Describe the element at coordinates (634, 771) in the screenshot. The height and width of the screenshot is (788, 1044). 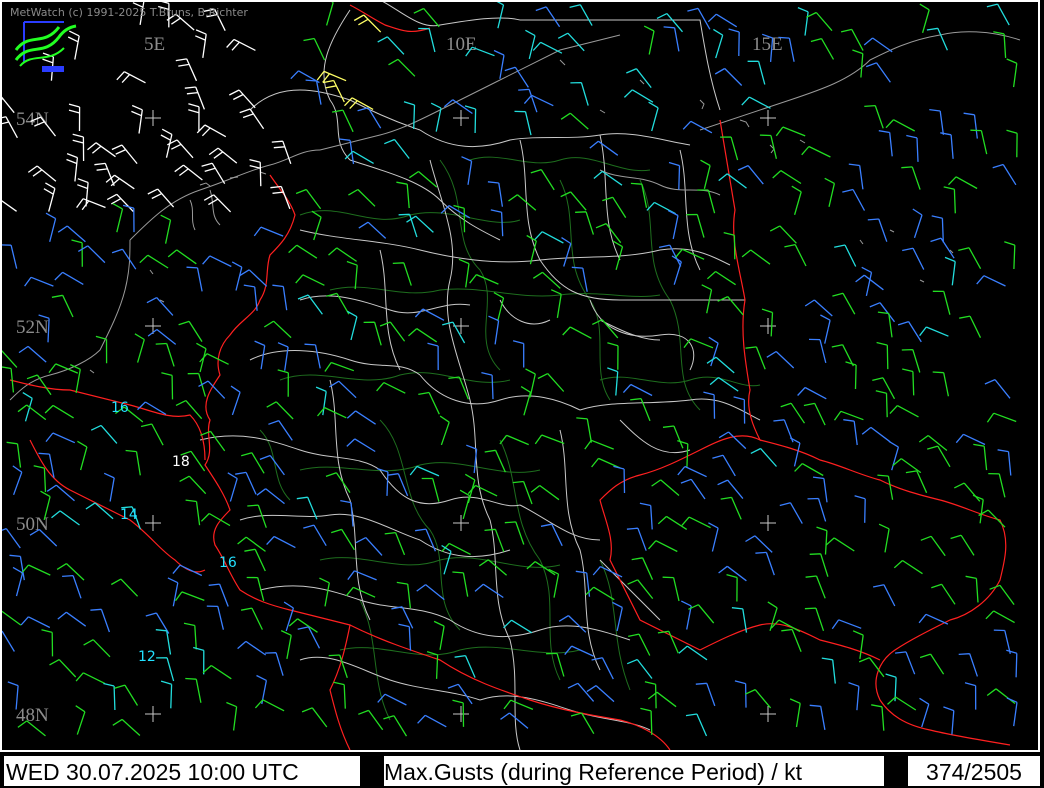
I see `parameter-description: Max.Gusts (during Reference Period) / kt` at that location.